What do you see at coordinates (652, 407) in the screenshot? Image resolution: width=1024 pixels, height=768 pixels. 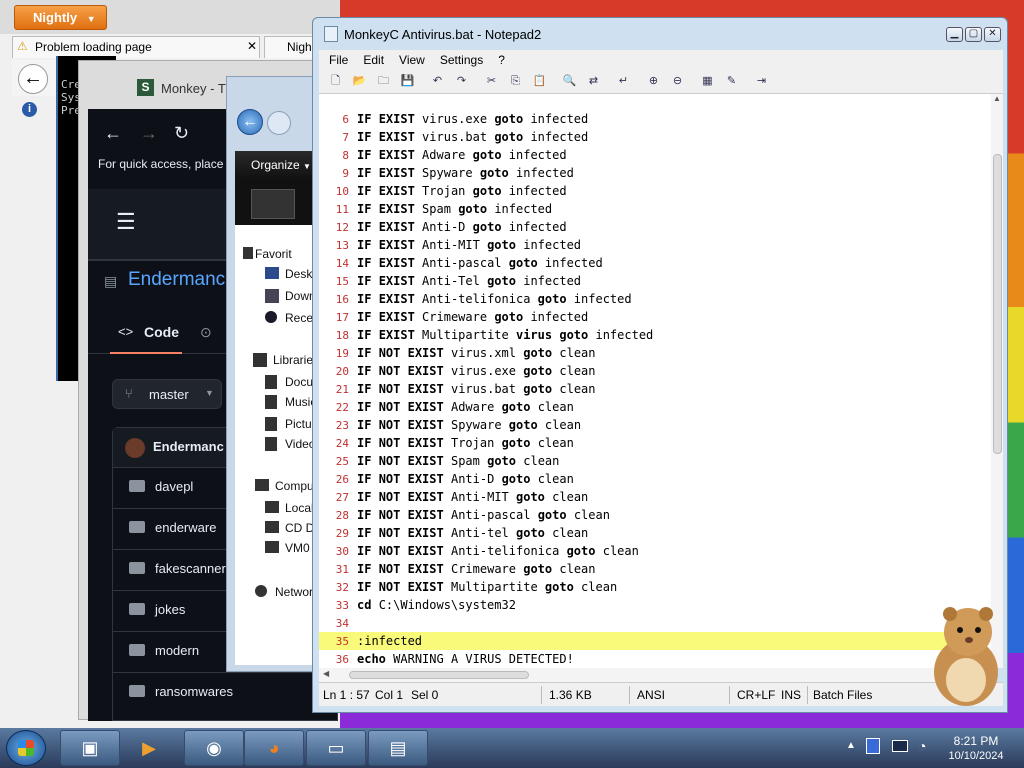 I see `code-line: 22 IF NOT EXIST Adware goto clean` at bounding box center [652, 407].